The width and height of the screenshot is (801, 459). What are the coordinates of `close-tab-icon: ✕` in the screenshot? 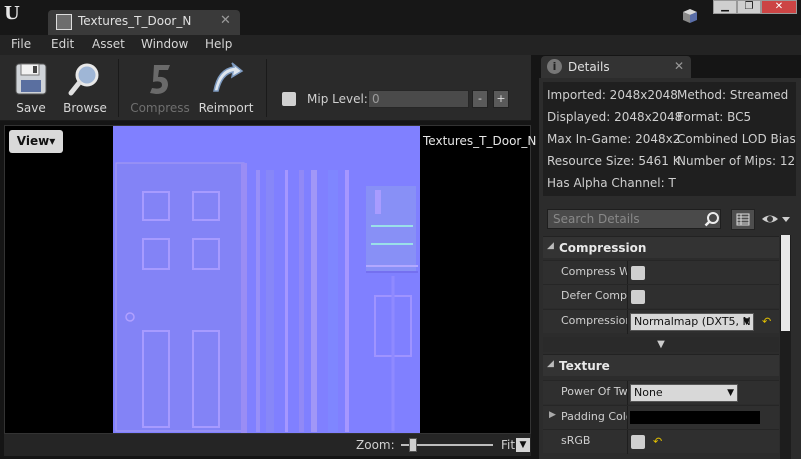 It's located at (225, 20).